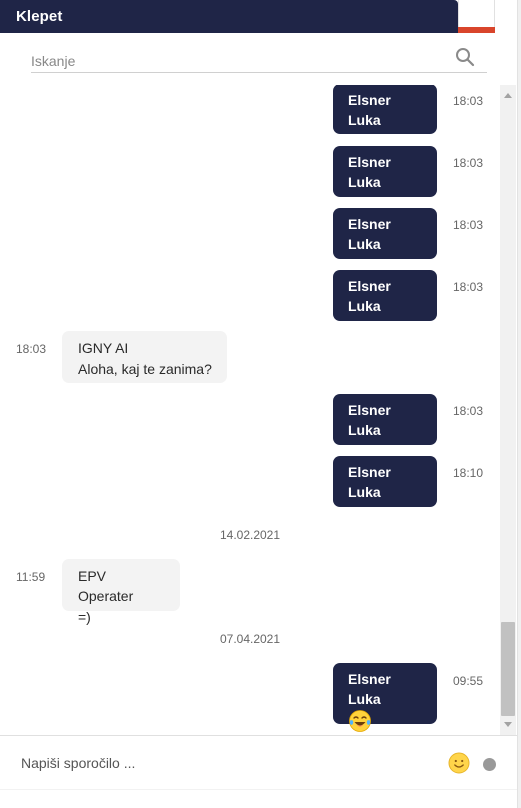 The height and width of the screenshot is (808, 521). I want to click on search-bar, so click(258, 59).